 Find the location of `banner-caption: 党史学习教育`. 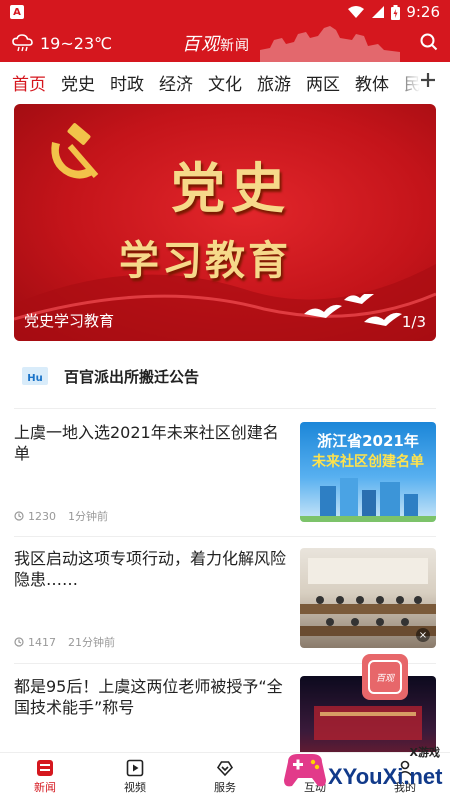

banner-caption: 党史学习教育 is located at coordinates (69, 321).